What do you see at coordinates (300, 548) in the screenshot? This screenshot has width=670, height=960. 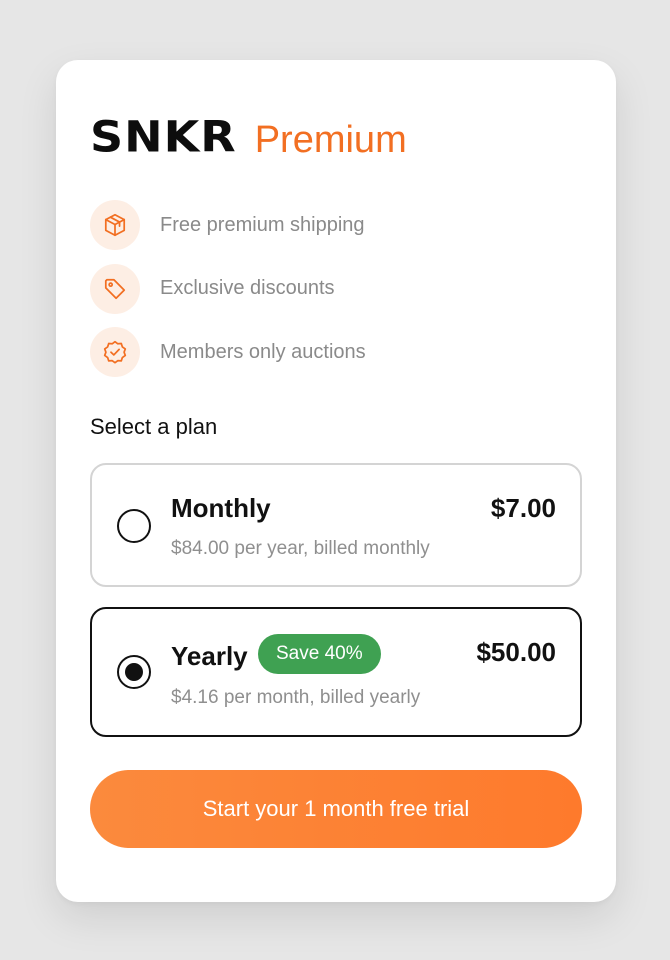 I see `plan-subtitle: $84.00 per year, billed monthly` at bounding box center [300, 548].